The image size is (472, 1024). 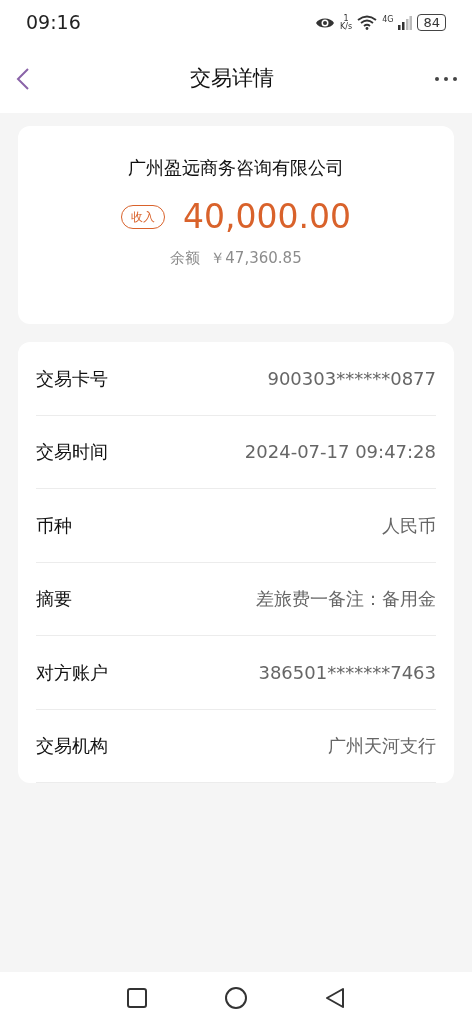 I want to click on detail-value: 900303******0877, so click(x=351, y=378).